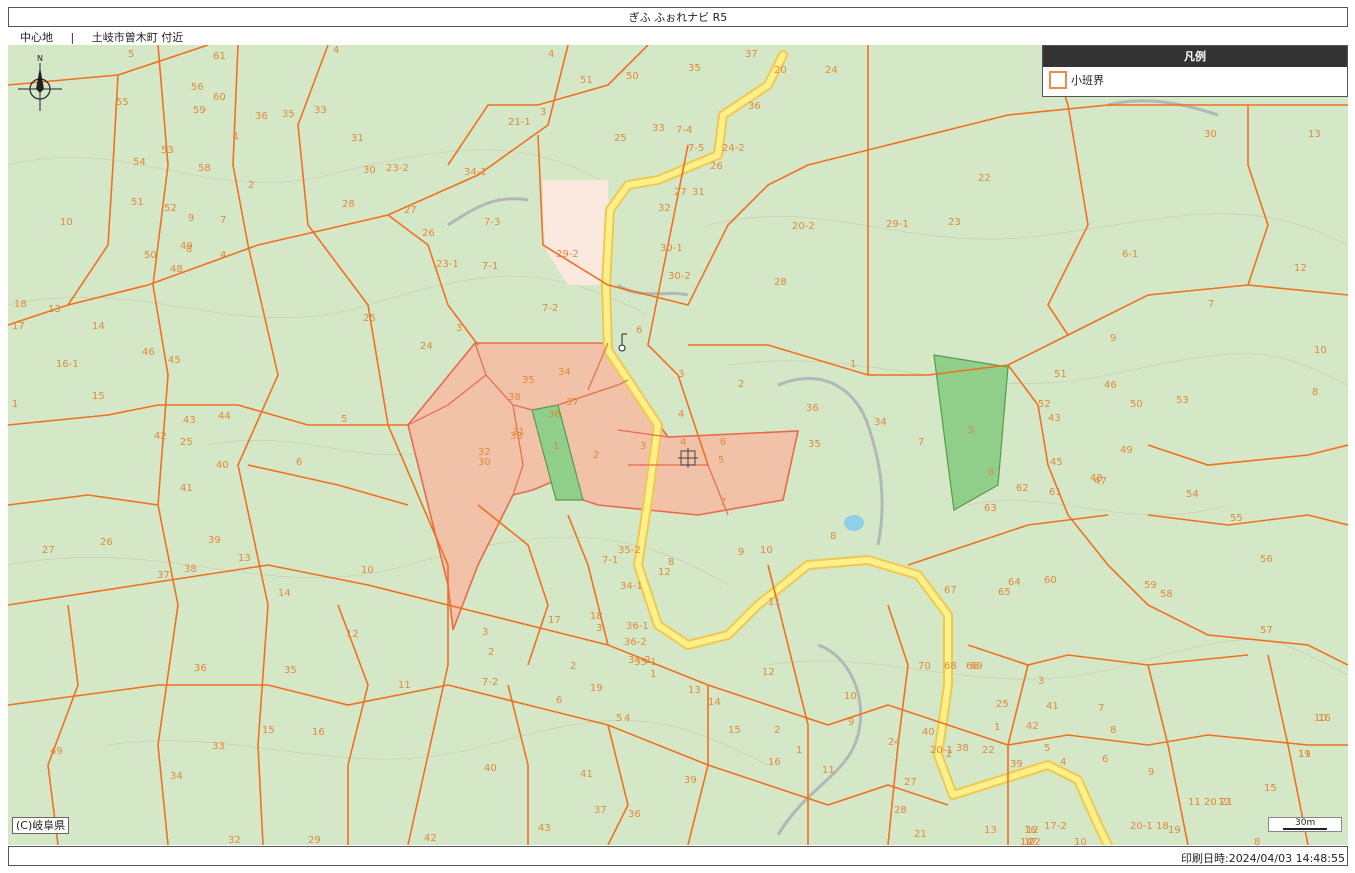 This screenshot has width=1355, height=873. What do you see at coordinates (41, 825) in the screenshot?
I see `copyright-credit: (C)岐阜県` at bounding box center [41, 825].